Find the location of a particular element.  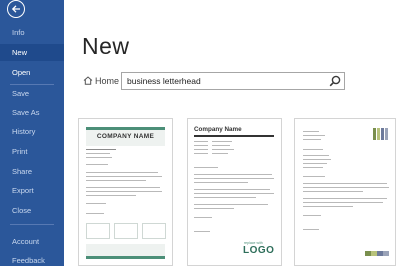

nav-item-share: Share is located at coordinates (32, 171).